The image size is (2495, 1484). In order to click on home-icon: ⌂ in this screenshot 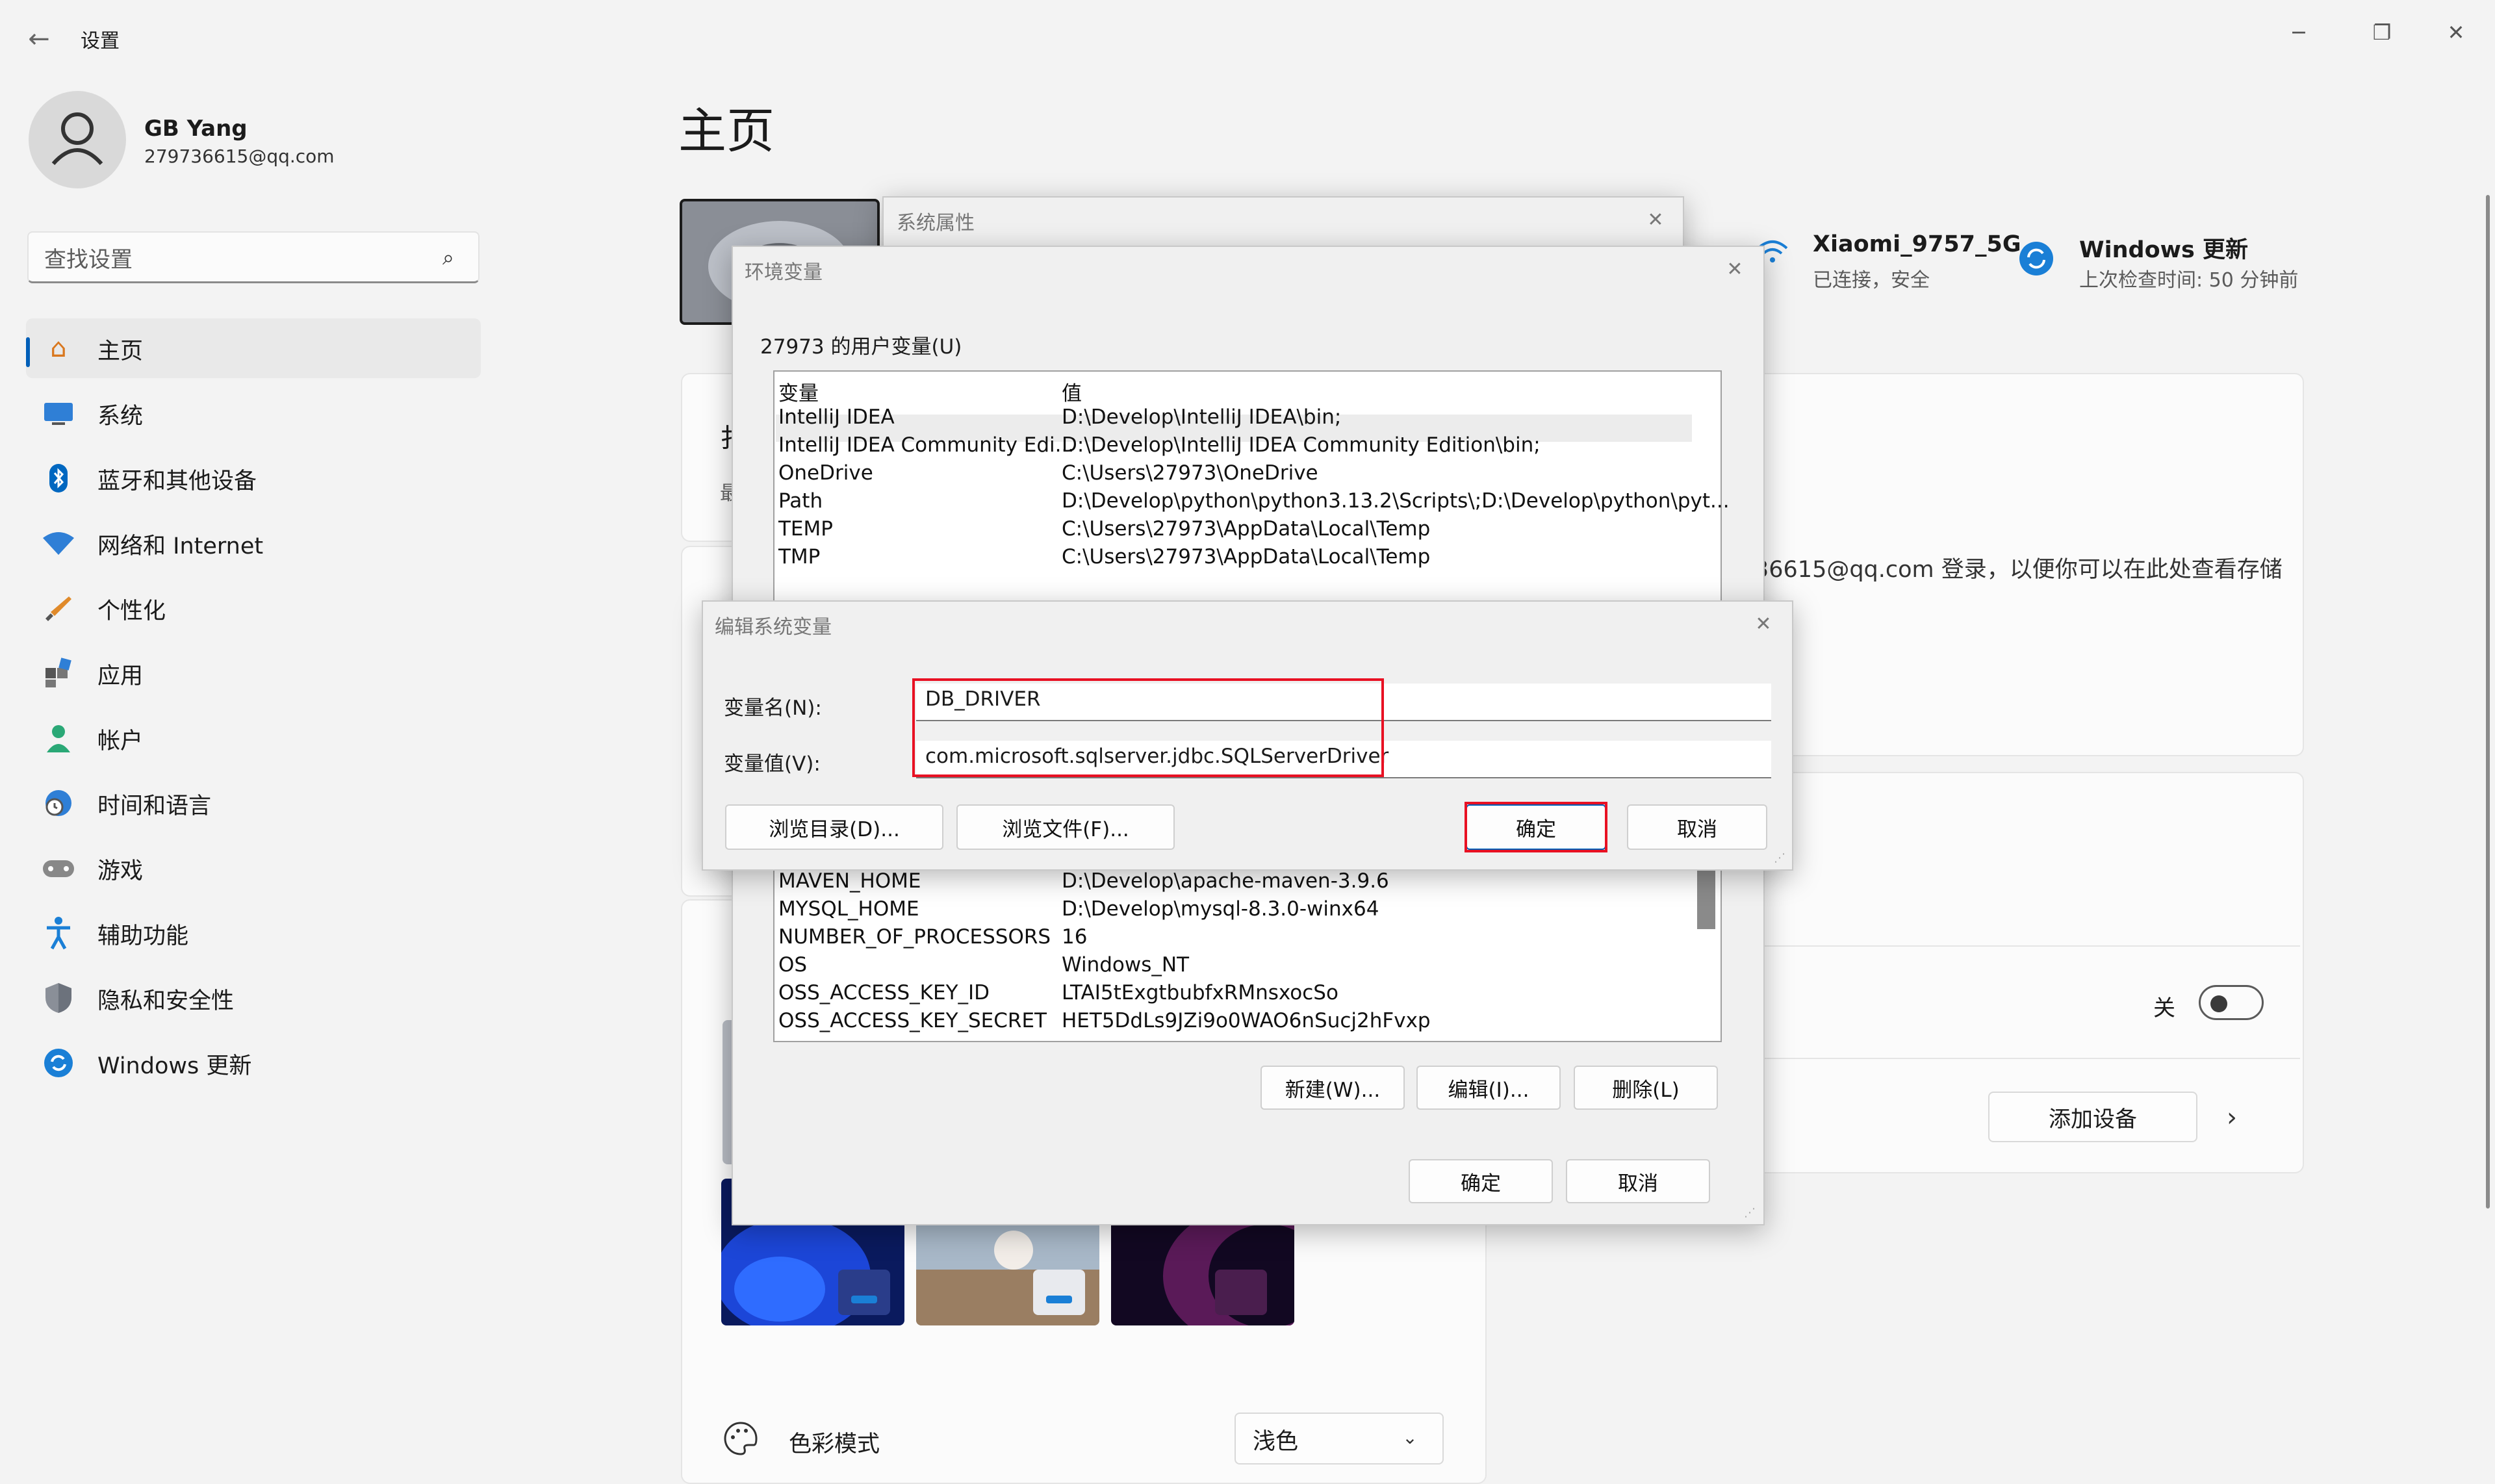, I will do `click(59, 348)`.